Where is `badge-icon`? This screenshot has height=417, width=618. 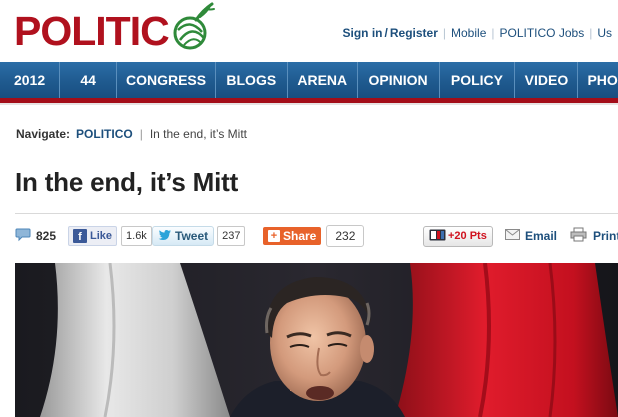 badge-icon is located at coordinates (437, 236).